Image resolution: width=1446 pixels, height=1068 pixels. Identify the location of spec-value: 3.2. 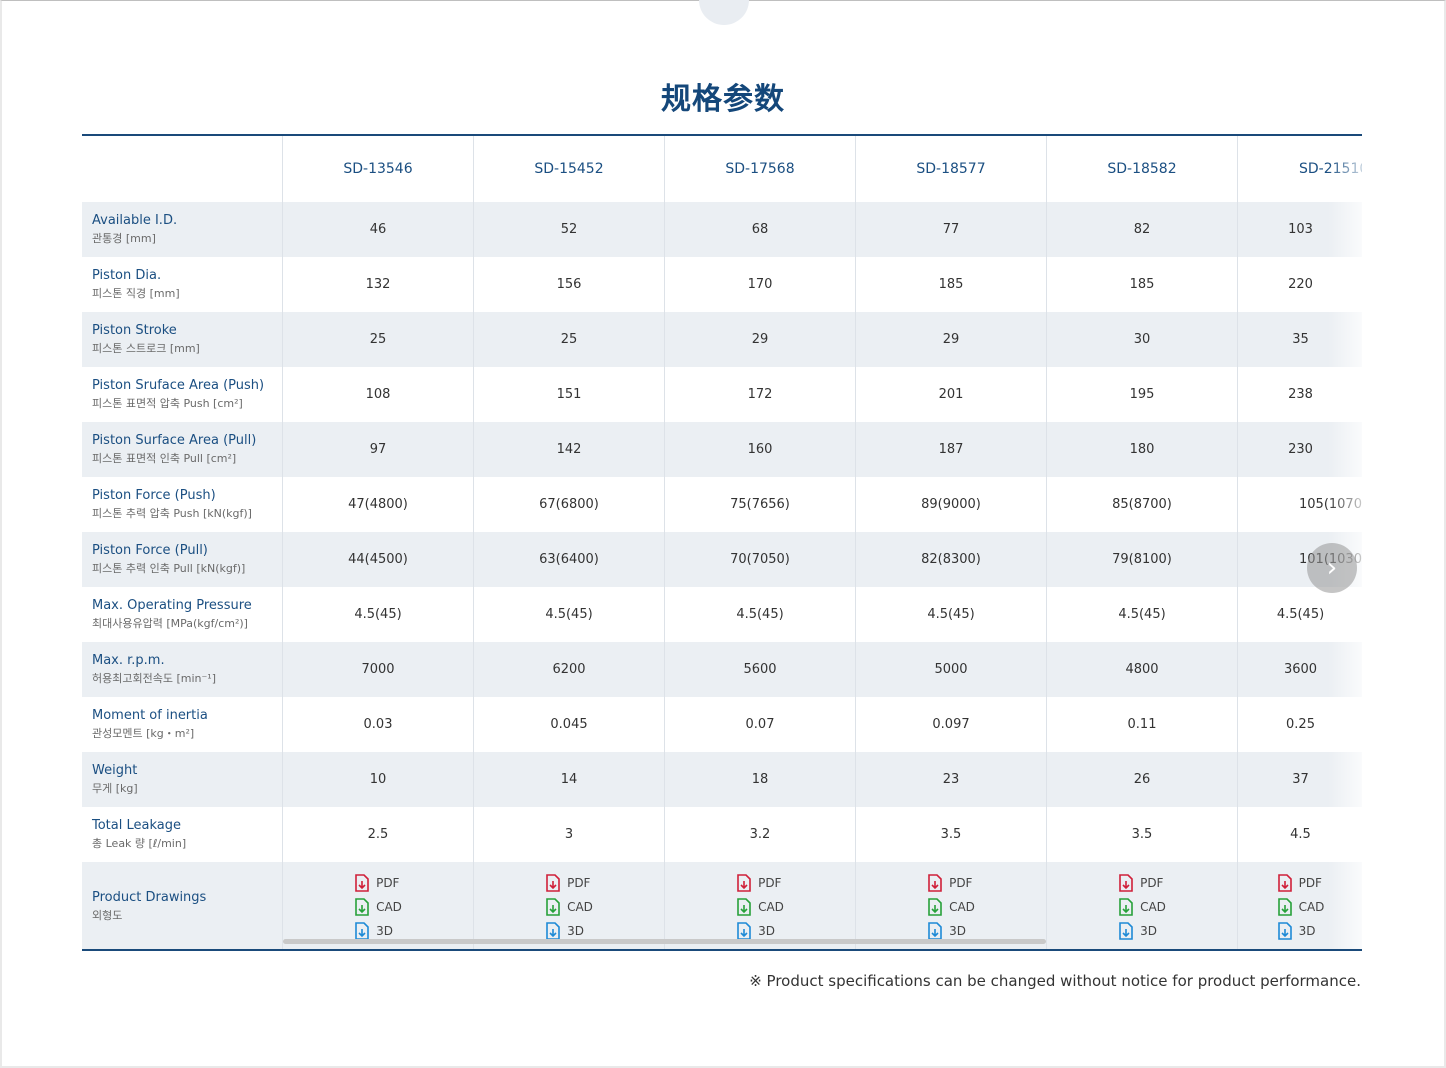
(760, 834).